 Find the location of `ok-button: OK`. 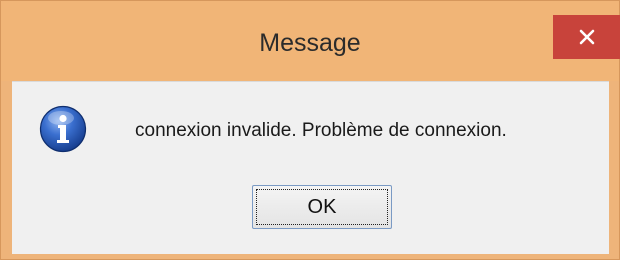

ok-button: OK is located at coordinates (322, 207).